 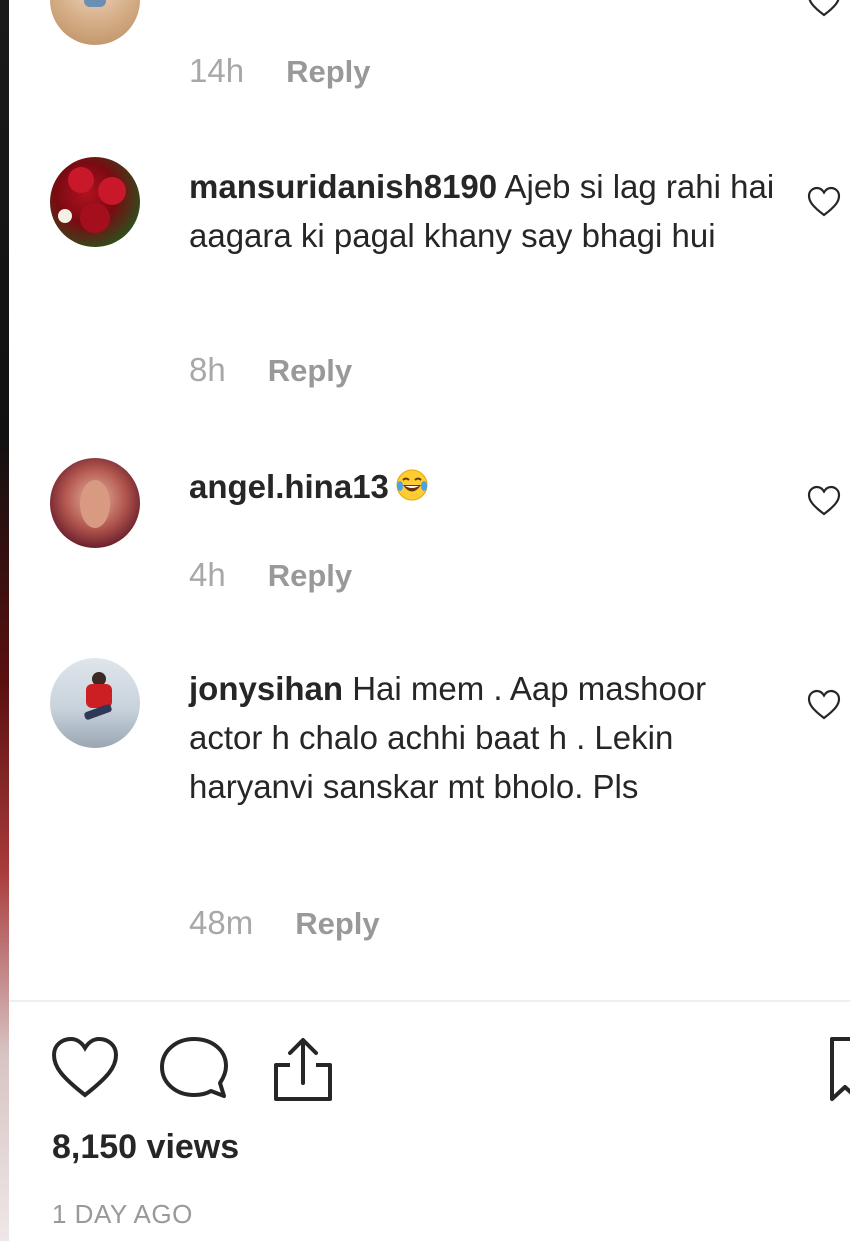 I want to click on comment-time: 48m, so click(x=221, y=922).